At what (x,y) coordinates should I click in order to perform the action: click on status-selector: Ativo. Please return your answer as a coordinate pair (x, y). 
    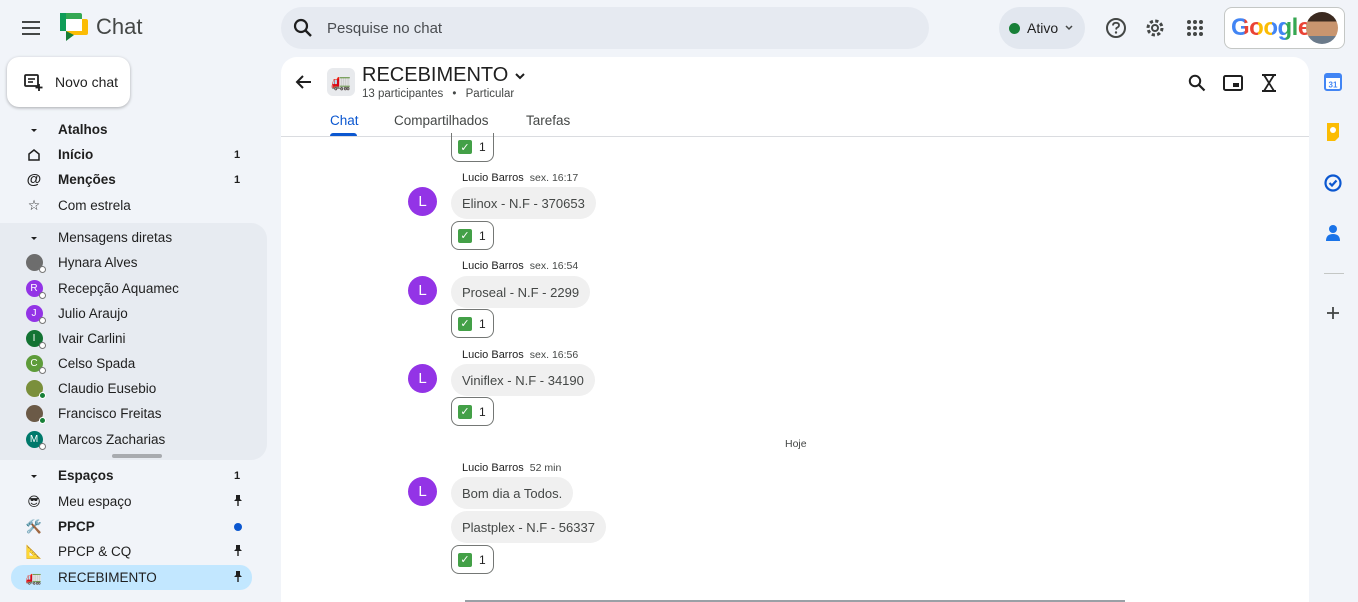
    Looking at the image, I should click on (1042, 28).